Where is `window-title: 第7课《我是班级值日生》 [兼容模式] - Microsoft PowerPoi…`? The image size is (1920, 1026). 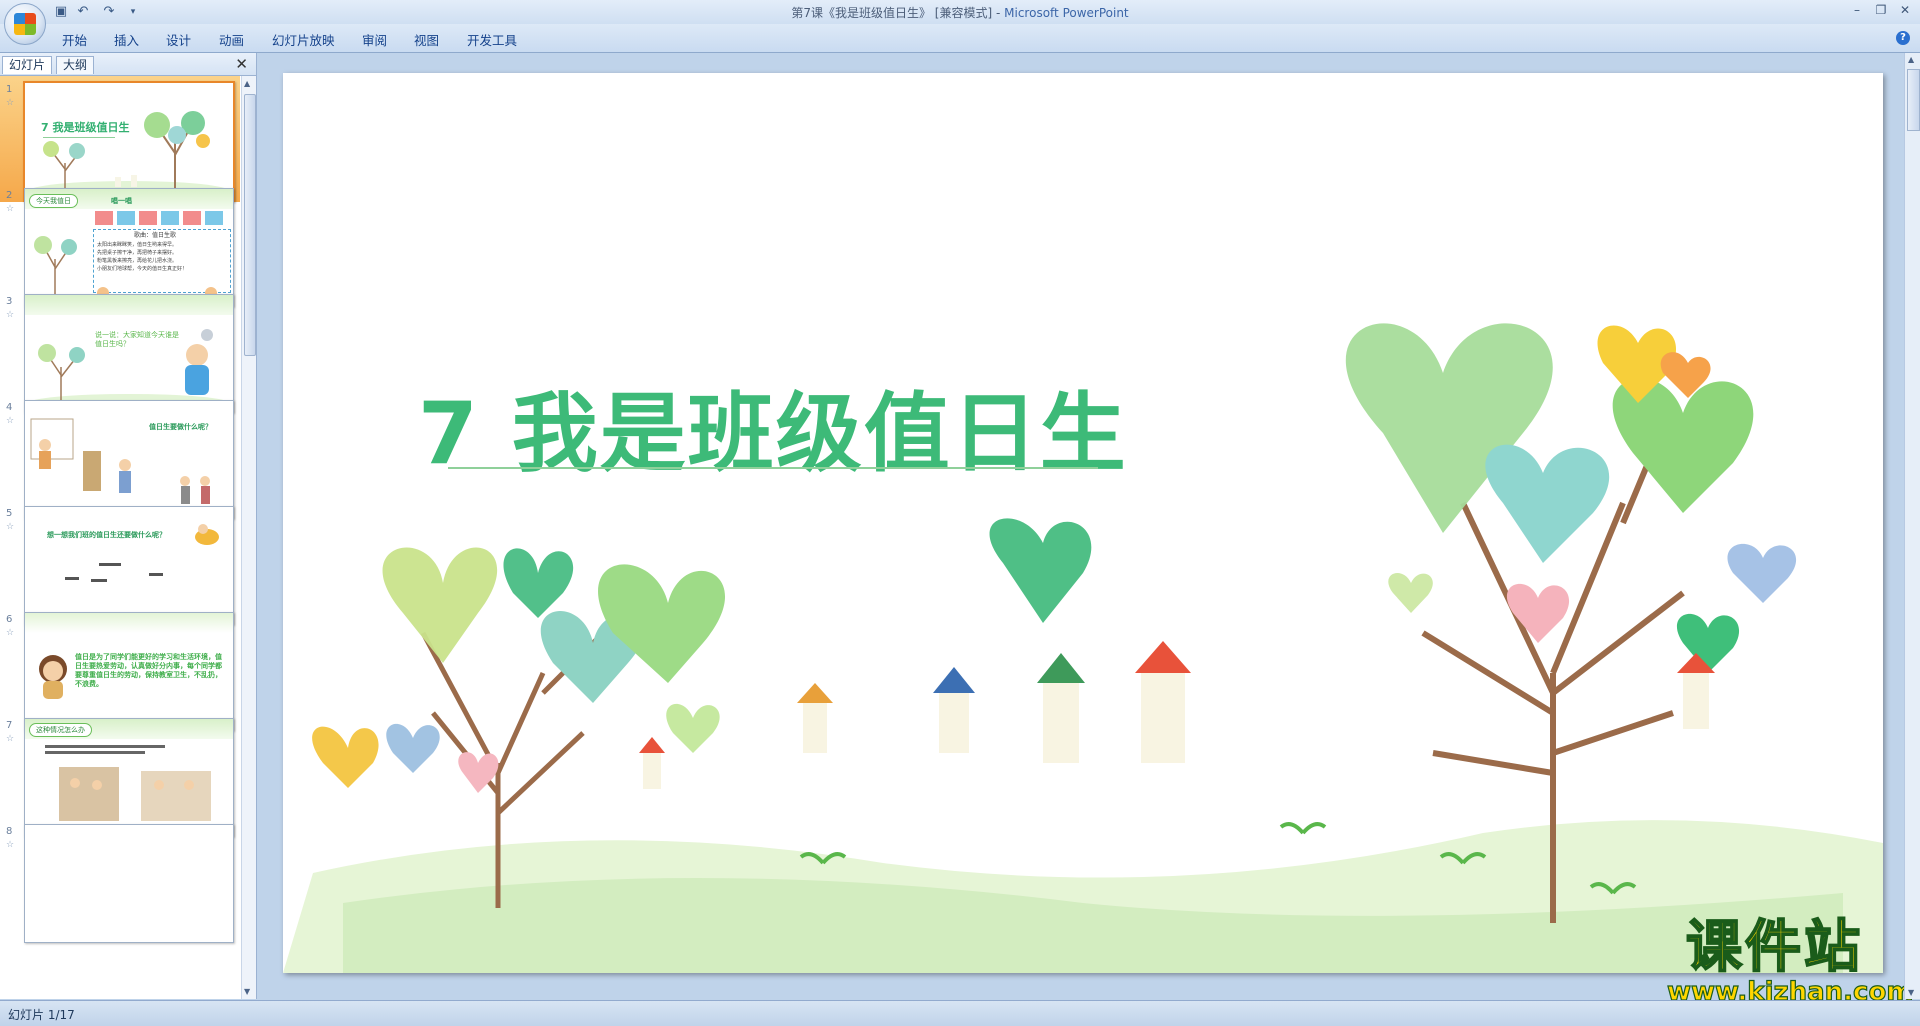
window-title: 第7课《我是班级值日生》 [兼容模式] - Microsoft PowerPoi… is located at coordinates (960, 12).